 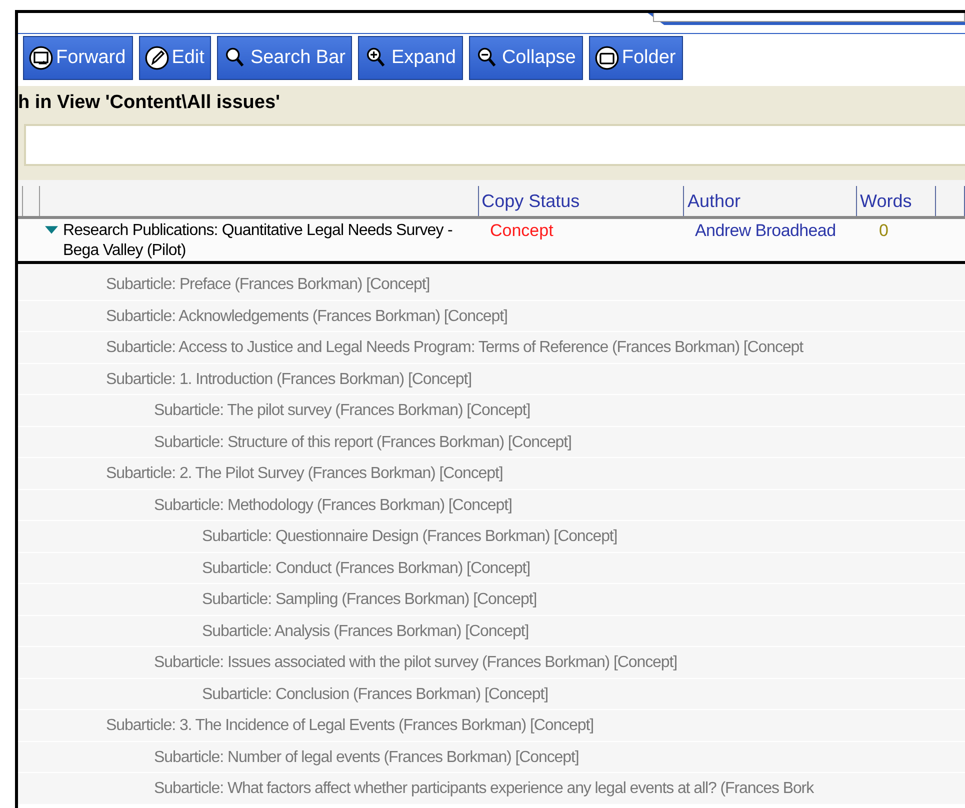 What do you see at coordinates (289, 379) in the screenshot?
I see `subarticle-item: Subarticle: 1. Introduction (Frances Borkman) [Concept]` at bounding box center [289, 379].